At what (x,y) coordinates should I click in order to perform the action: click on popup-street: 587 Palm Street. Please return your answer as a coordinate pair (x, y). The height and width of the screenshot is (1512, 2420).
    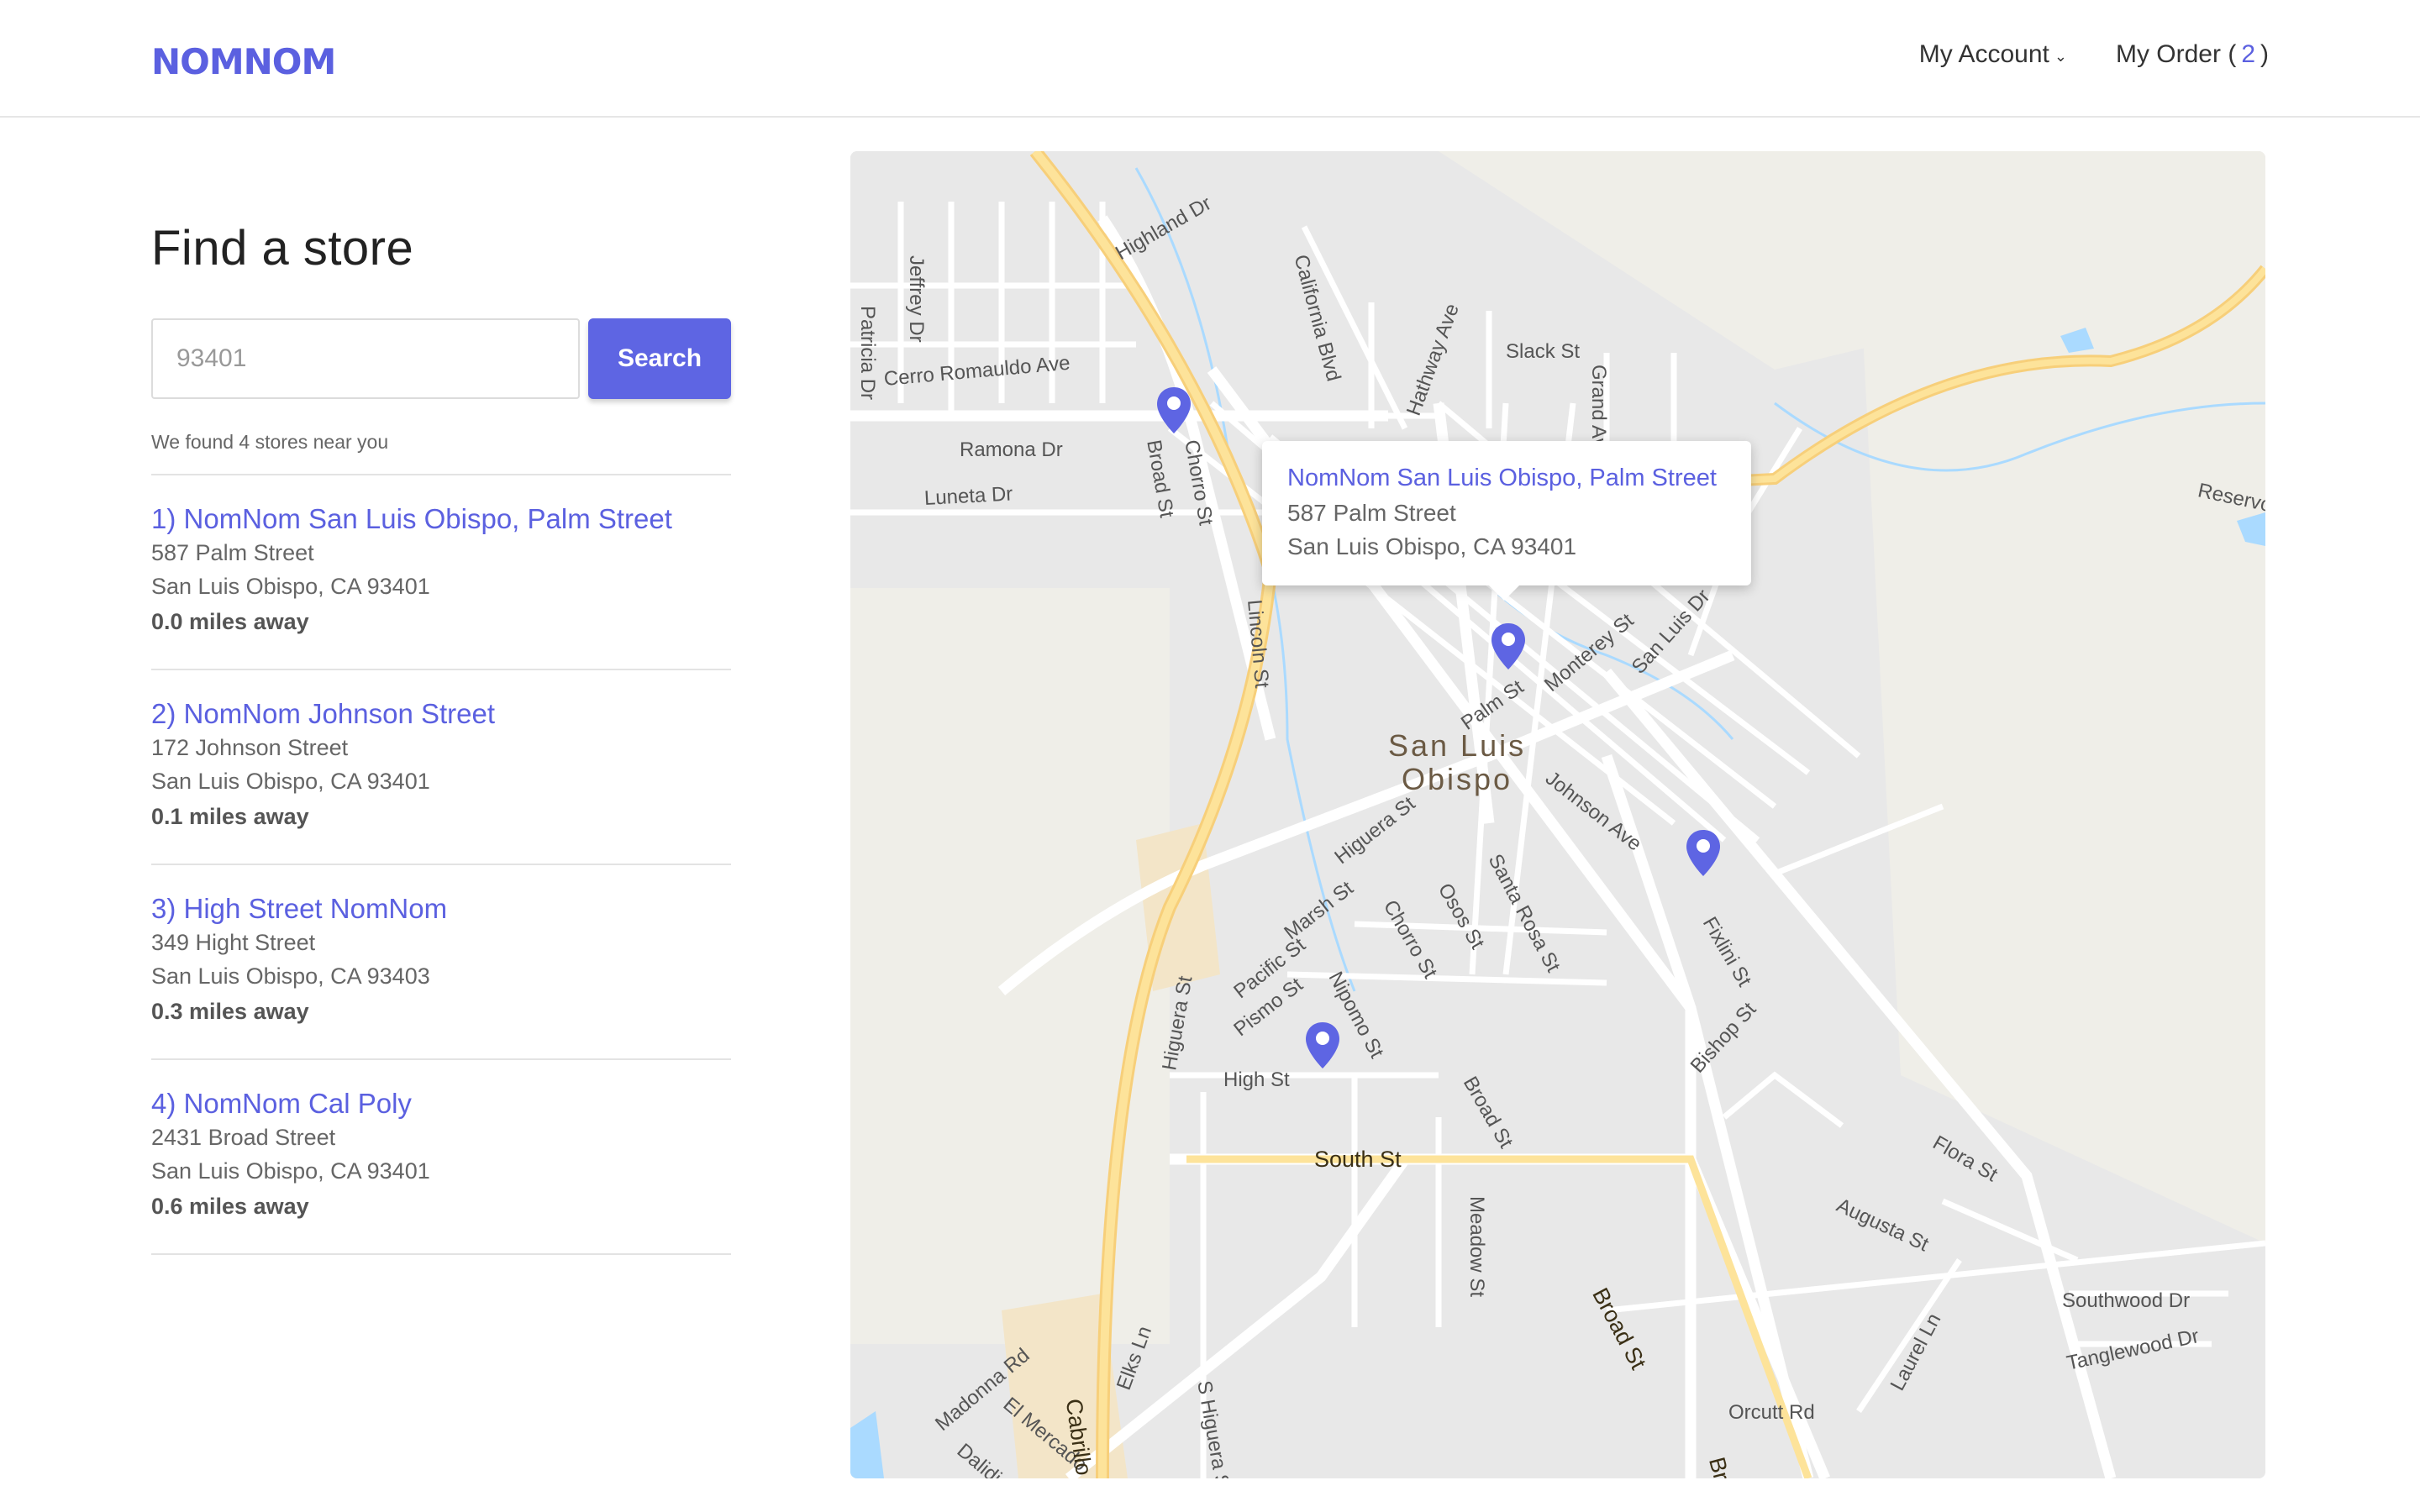
    Looking at the image, I should click on (1372, 513).